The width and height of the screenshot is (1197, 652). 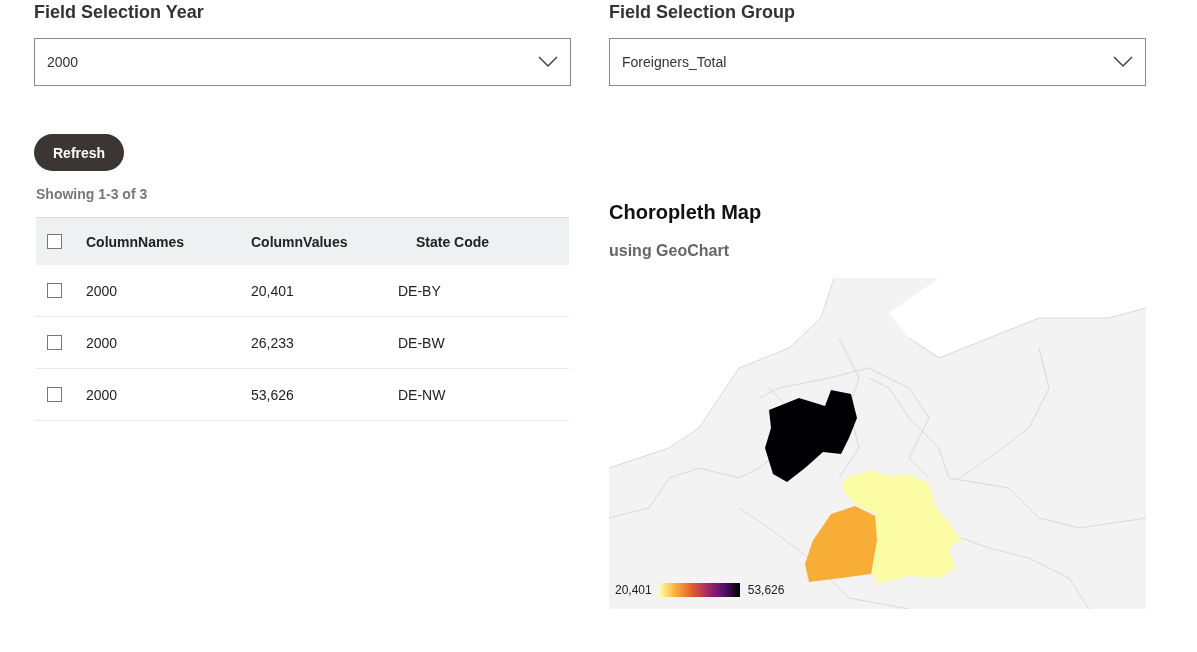 What do you see at coordinates (703, 13) in the screenshot?
I see `field-label: Field Selection Group` at bounding box center [703, 13].